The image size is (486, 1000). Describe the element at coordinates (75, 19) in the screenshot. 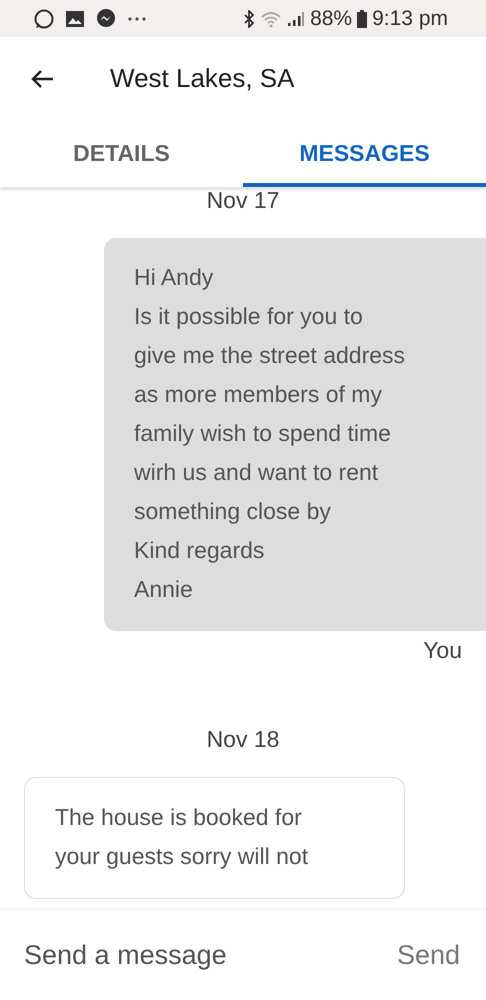

I see `gallery-icon` at that location.